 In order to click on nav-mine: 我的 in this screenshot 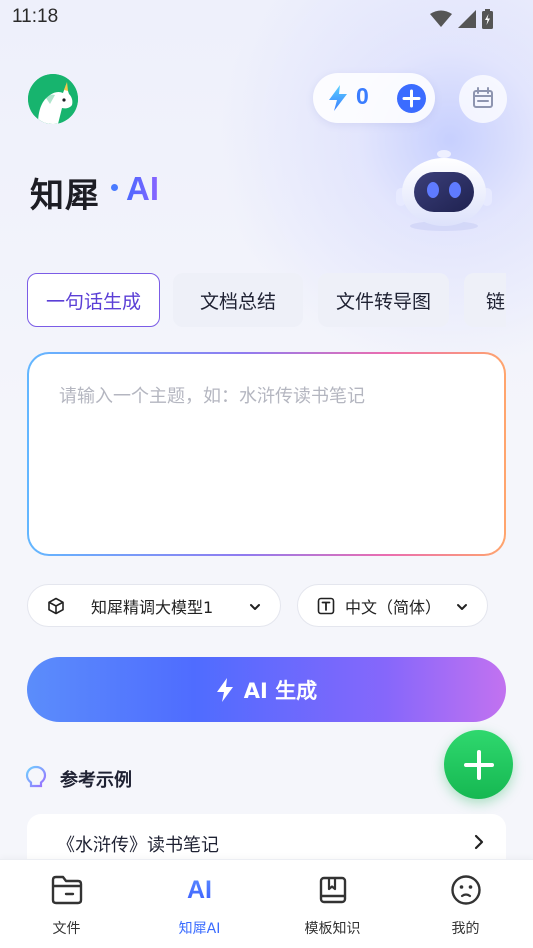, I will do `click(465, 904)`.